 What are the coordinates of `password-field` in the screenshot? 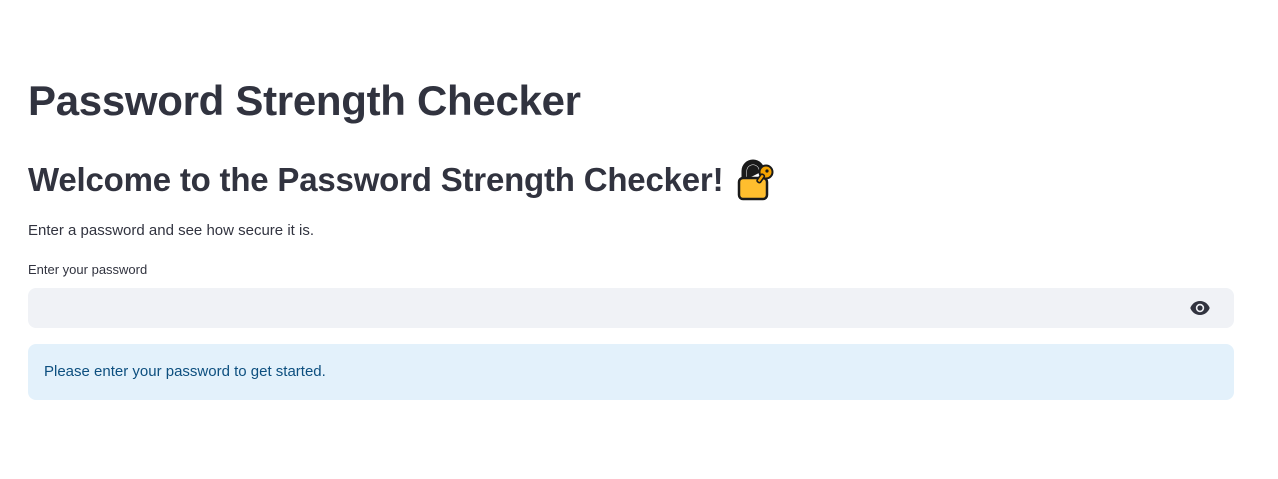 It's located at (631, 308).